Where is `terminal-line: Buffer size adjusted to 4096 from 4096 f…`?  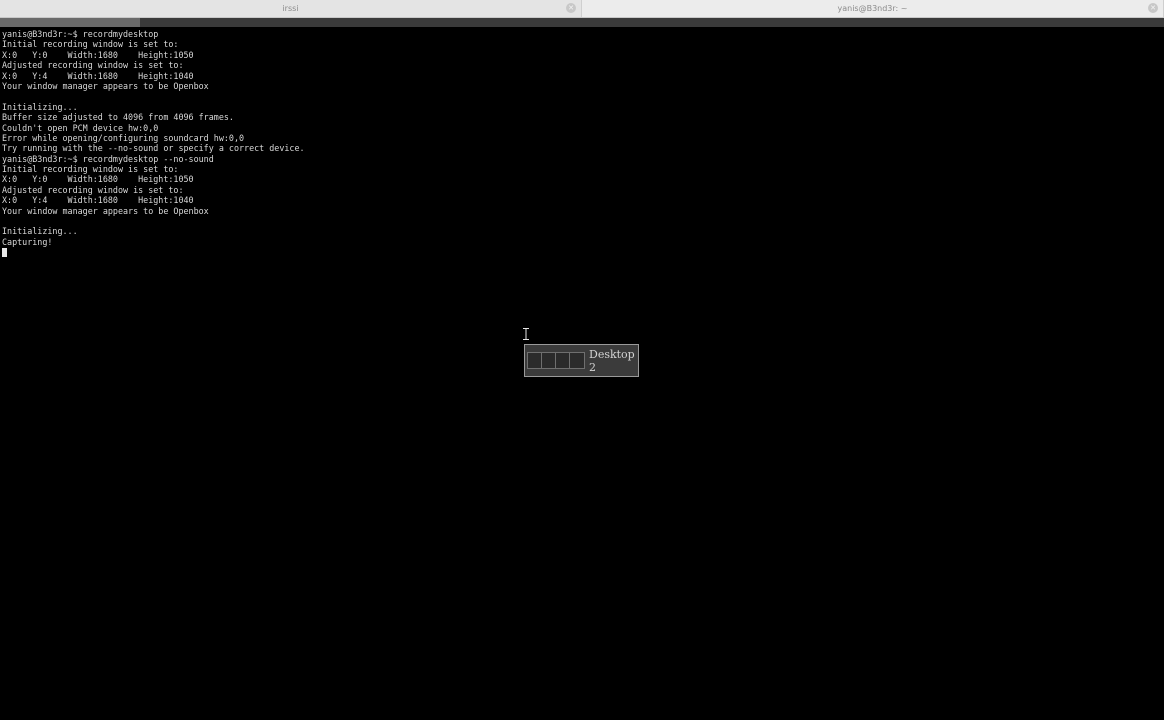
terminal-line: Buffer size adjusted to 4096 from 4096 f… is located at coordinates (118, 117).